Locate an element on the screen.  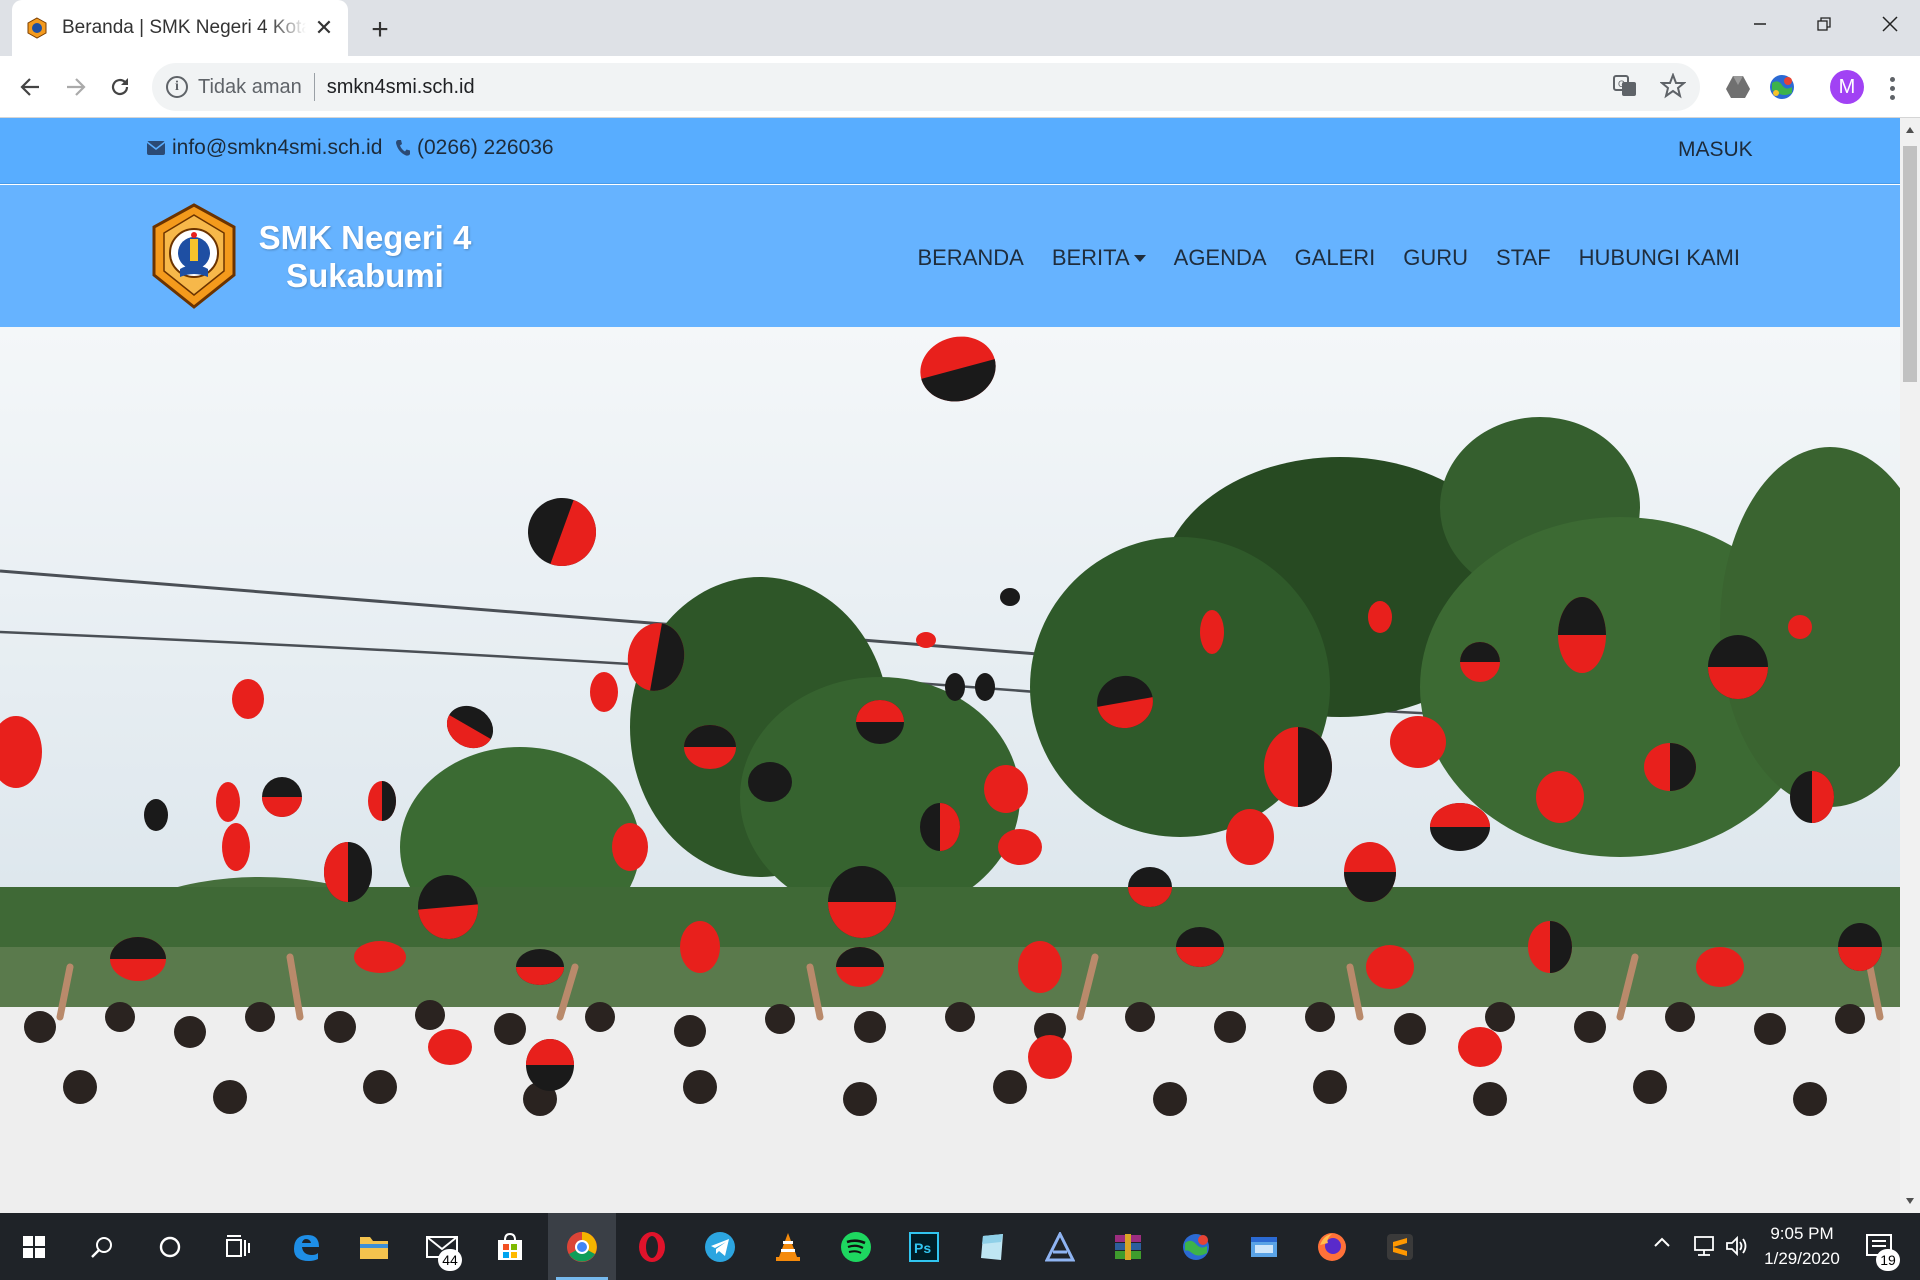
arrow-right-icon is located at coordinates (76, 87).